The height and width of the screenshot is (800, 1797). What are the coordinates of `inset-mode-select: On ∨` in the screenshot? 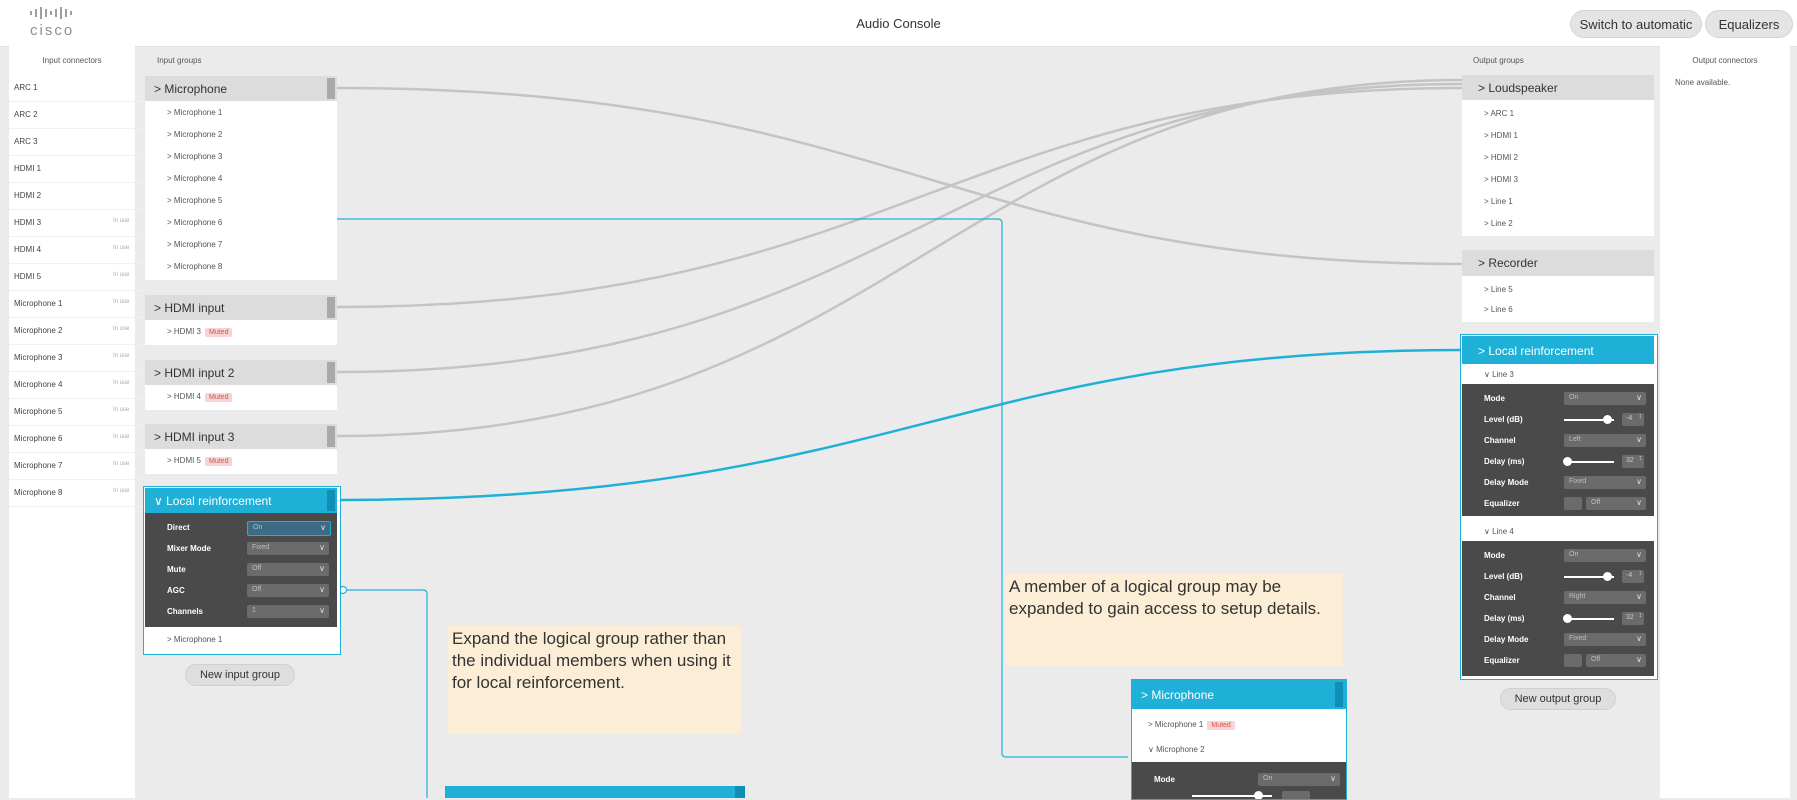 It's located at (1299, 779).